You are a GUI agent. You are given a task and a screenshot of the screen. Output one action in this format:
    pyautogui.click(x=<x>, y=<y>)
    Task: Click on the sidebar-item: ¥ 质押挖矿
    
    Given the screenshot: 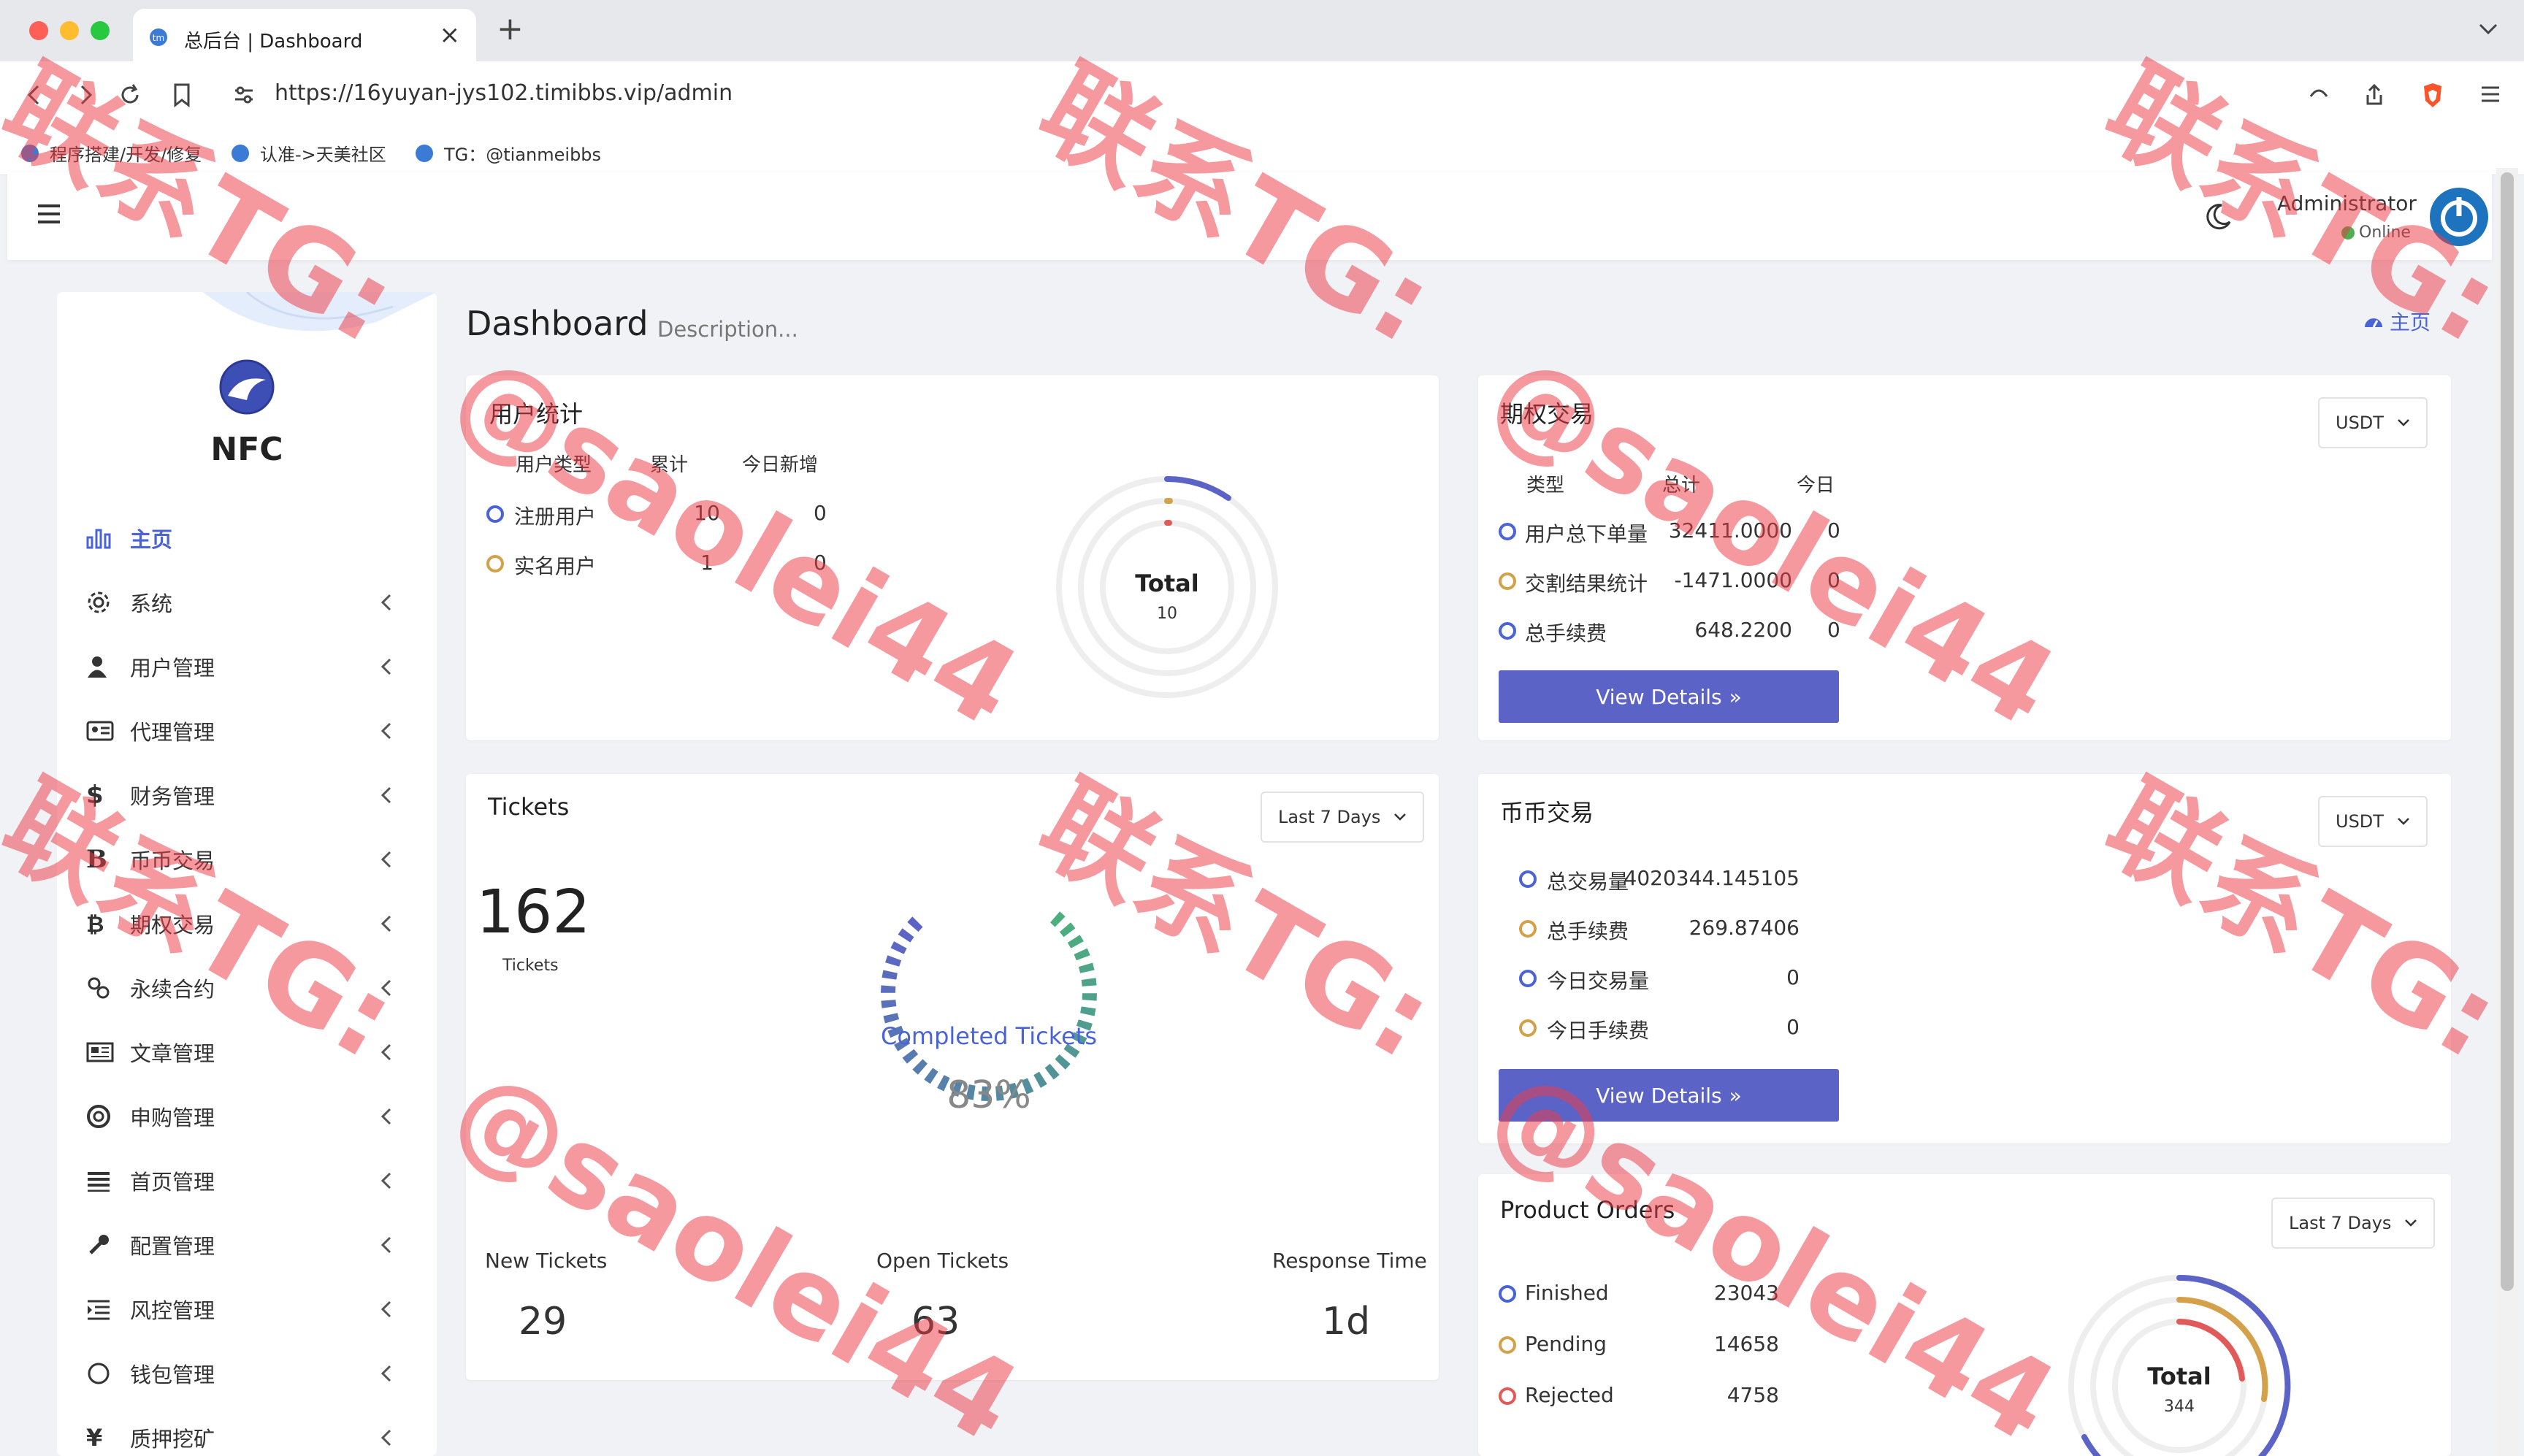 What is the action you would take?
    pyautogui.click(x=254, y=1435)
    